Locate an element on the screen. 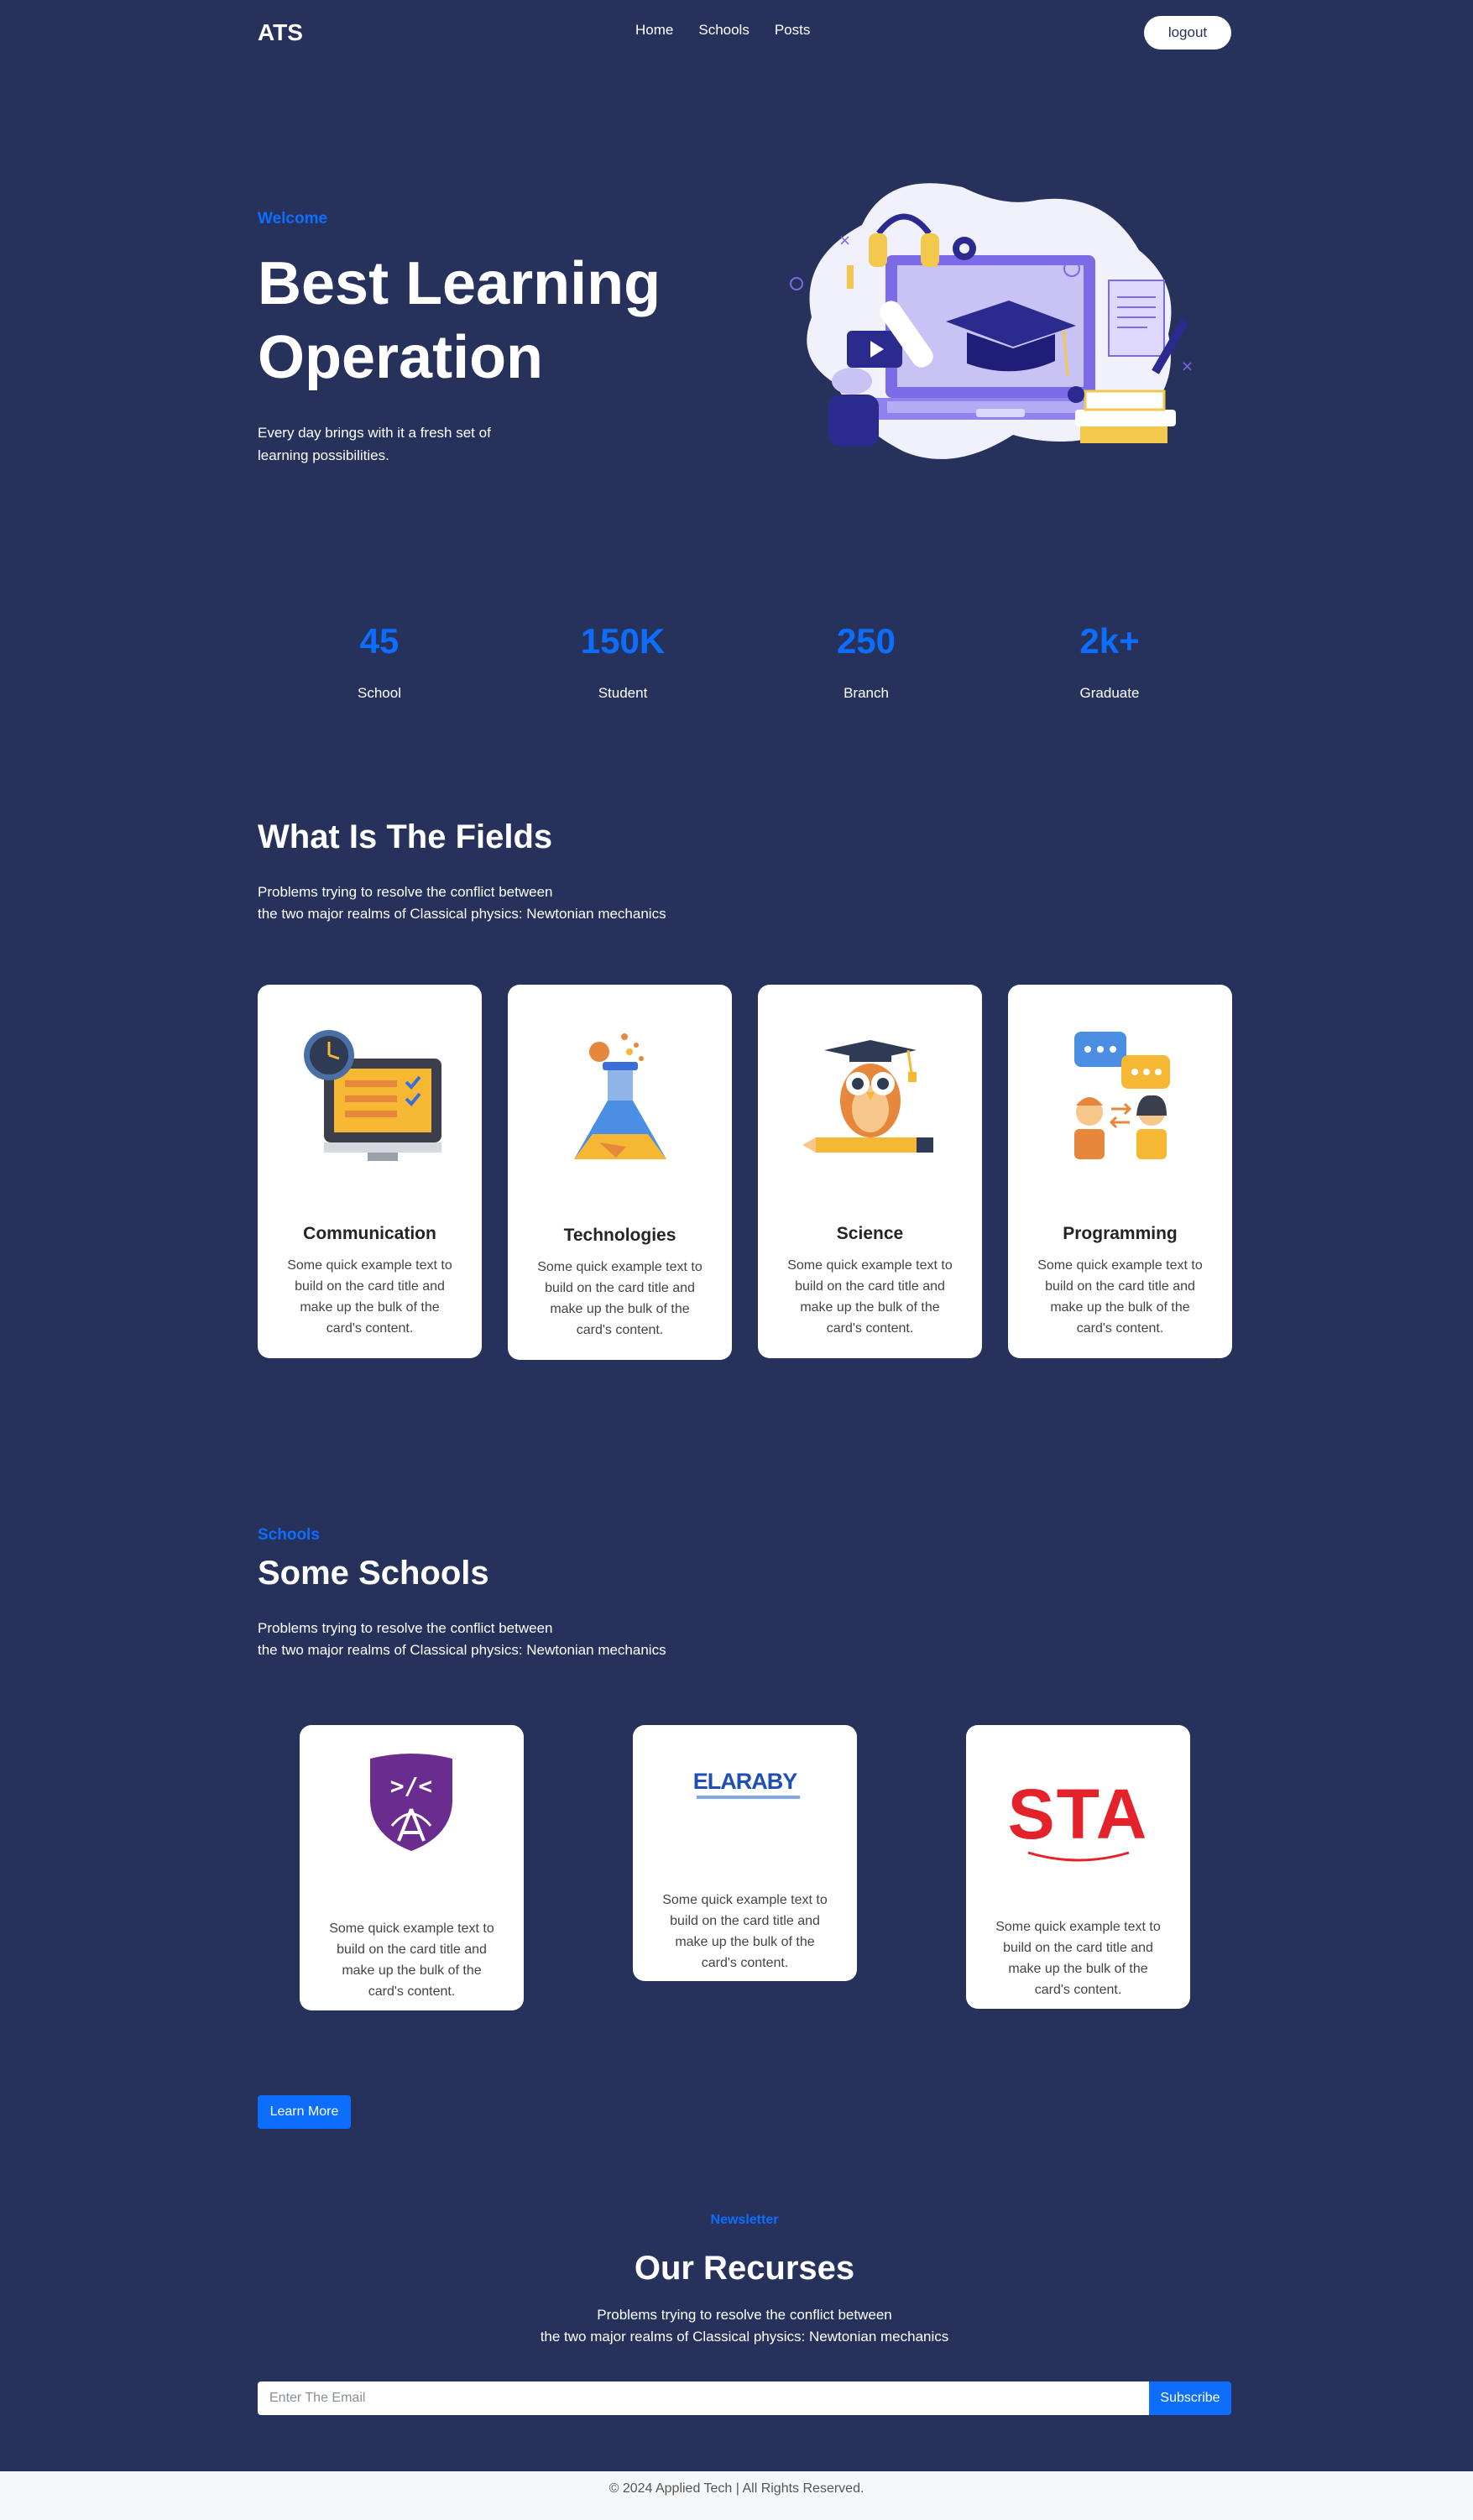 The width and height of the screenshot is (1473, 2520). newsletter-title: Our Recurses is located at coordinates (744, 2268).